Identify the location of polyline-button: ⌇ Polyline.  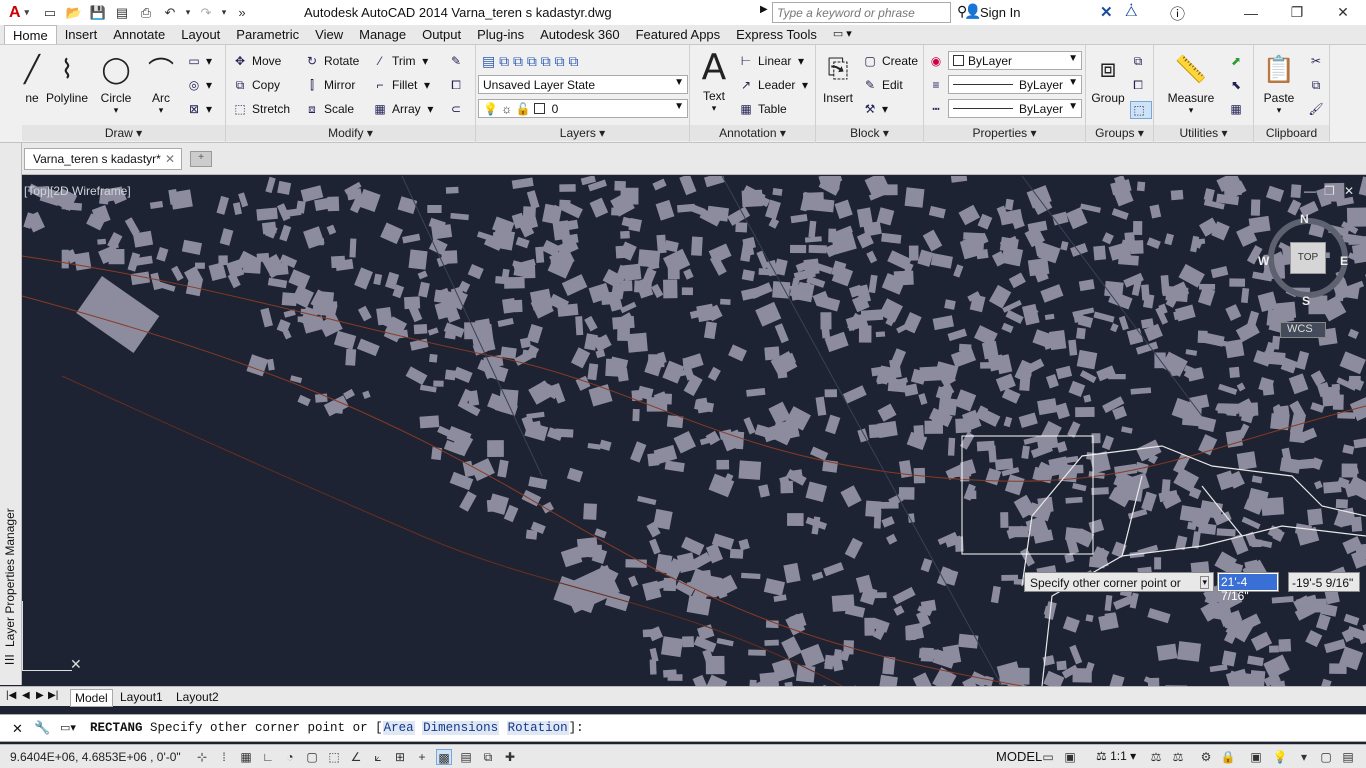
(67, 78).